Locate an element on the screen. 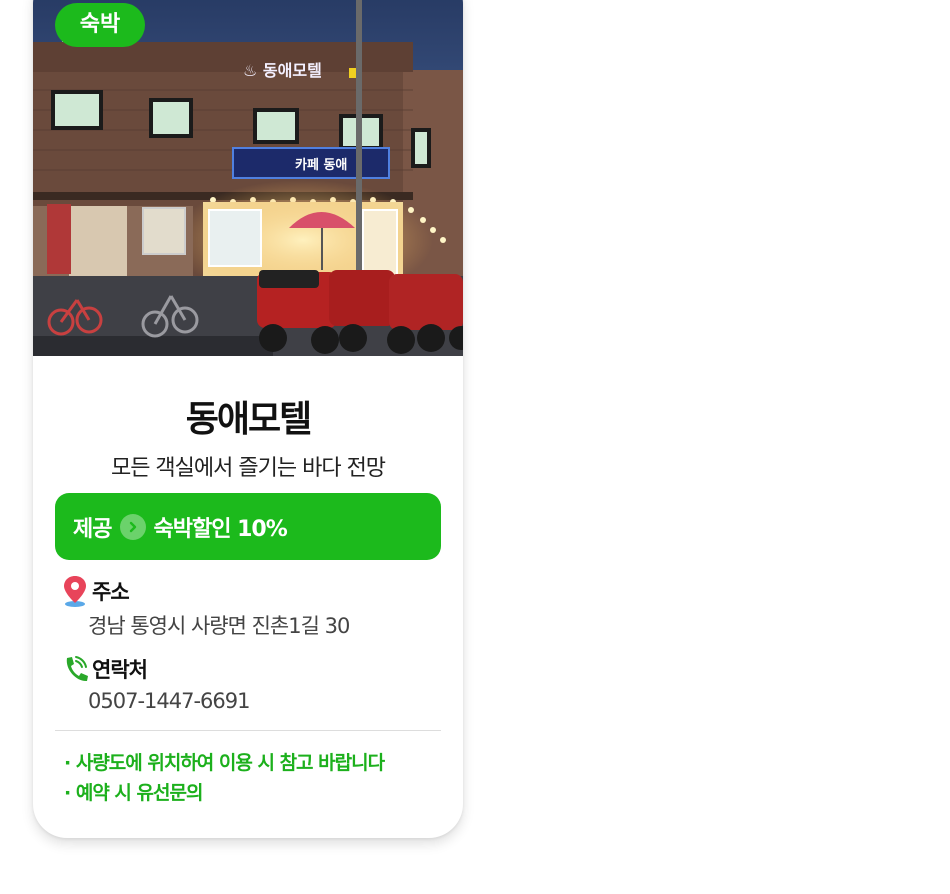 Image resolution: width=950 pixels, height=894 pixels. divider is located at coordinates (248, 730).